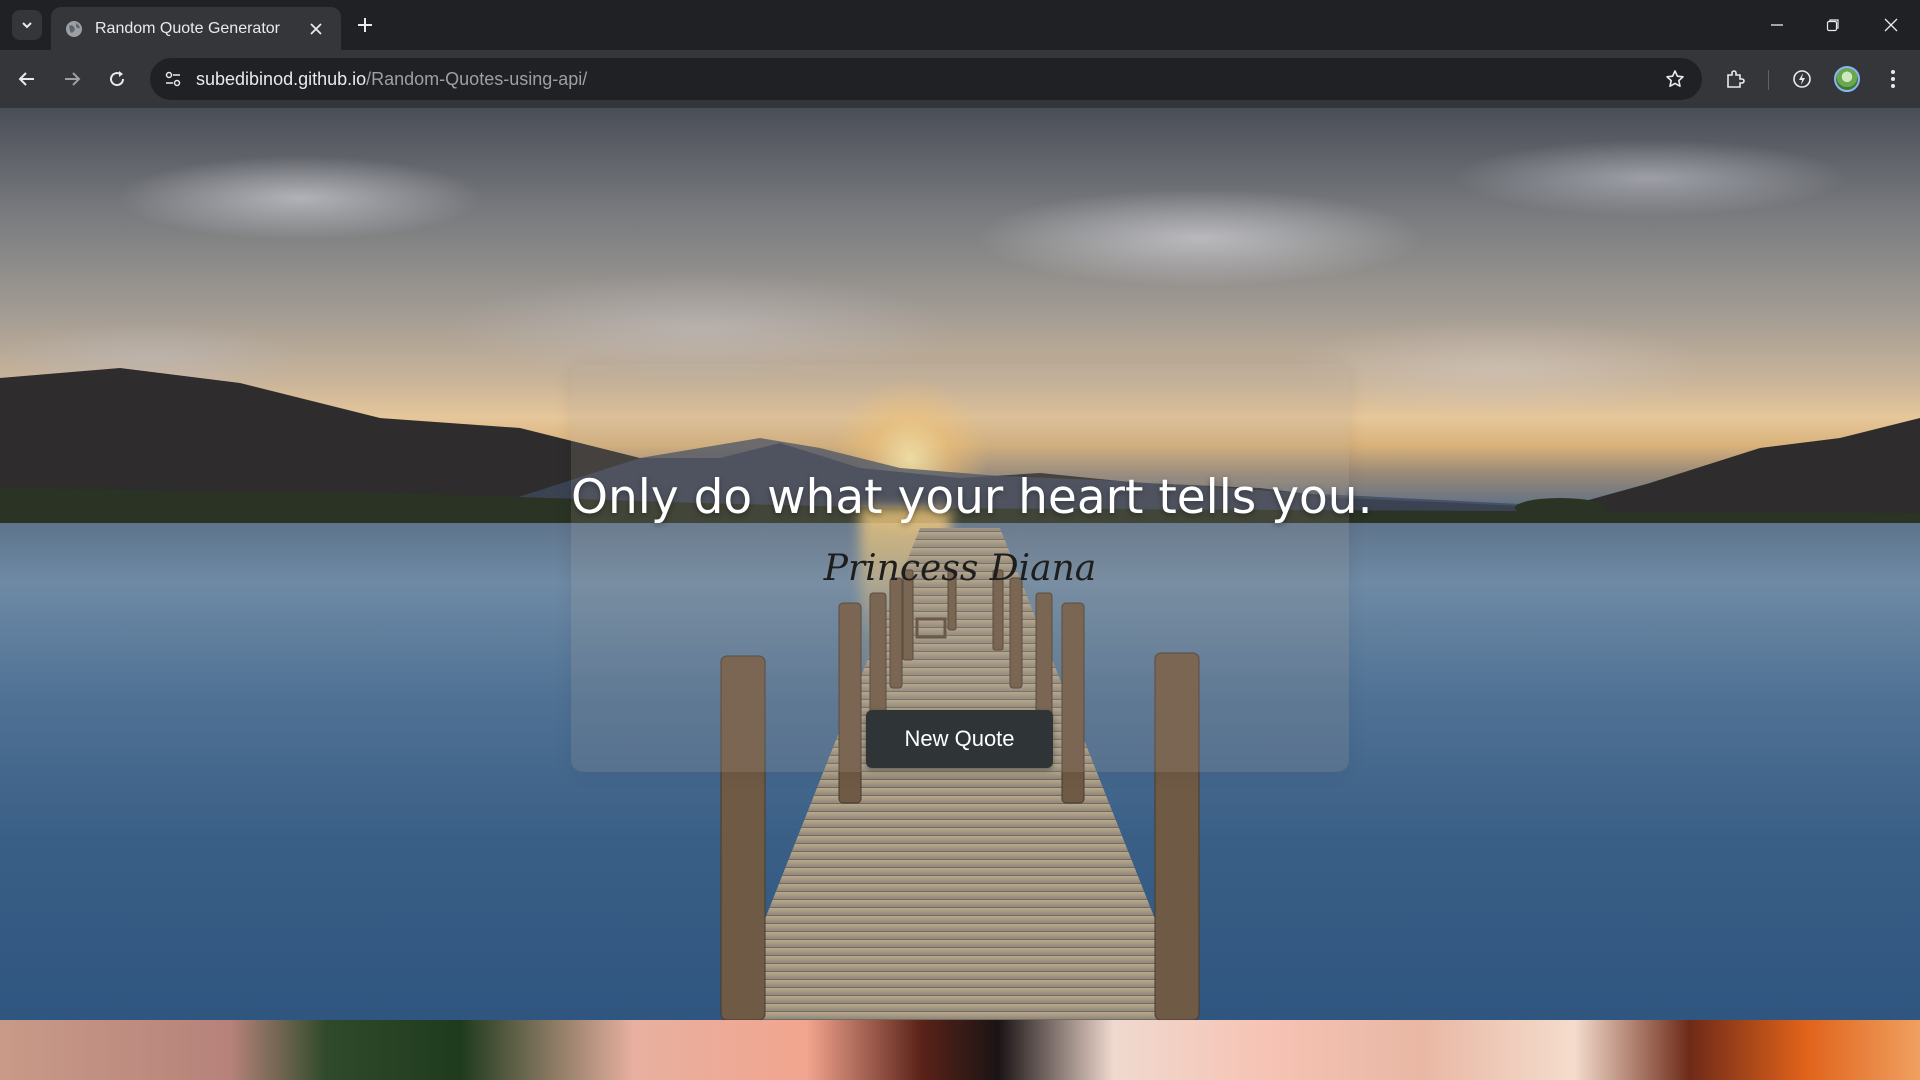  What do you see at coordinates (1833, 25) in the screenshot?
I see `restore-icon` at bounding box center [1833, 25].